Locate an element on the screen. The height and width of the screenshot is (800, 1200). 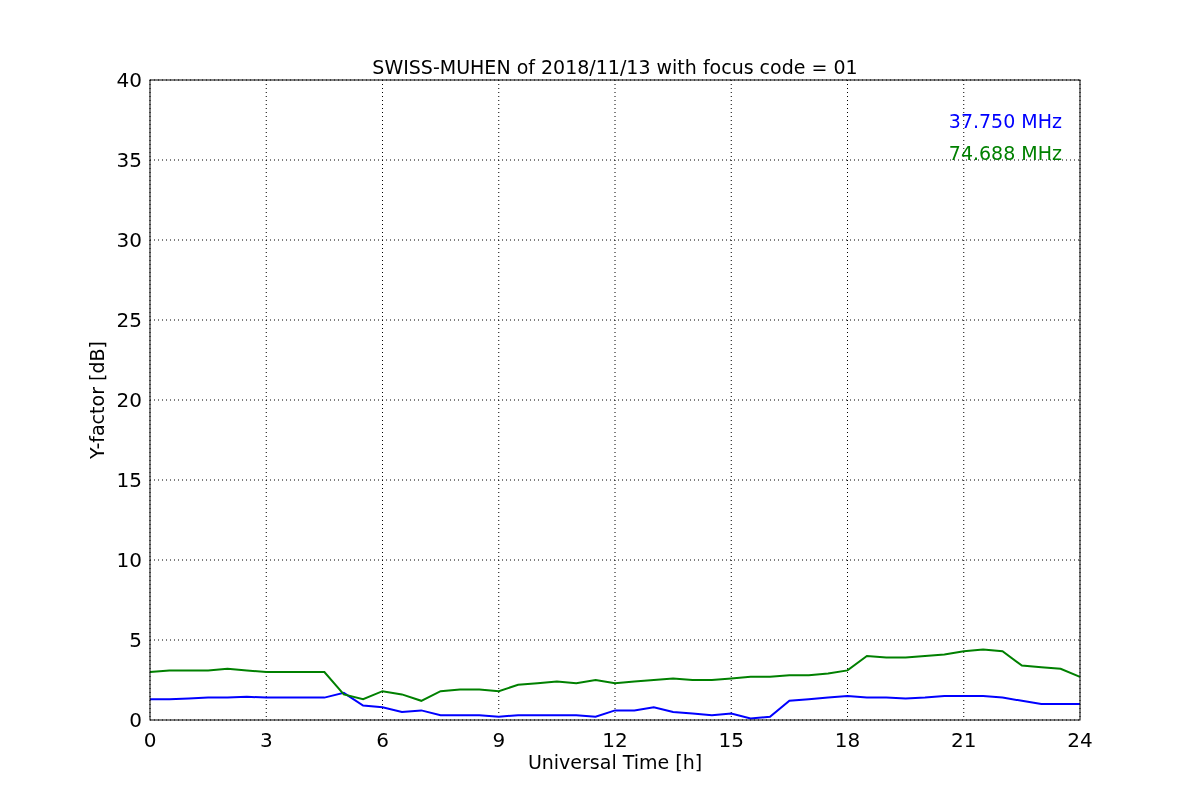
tick-label: 6 is located at coordinates (382, 740).